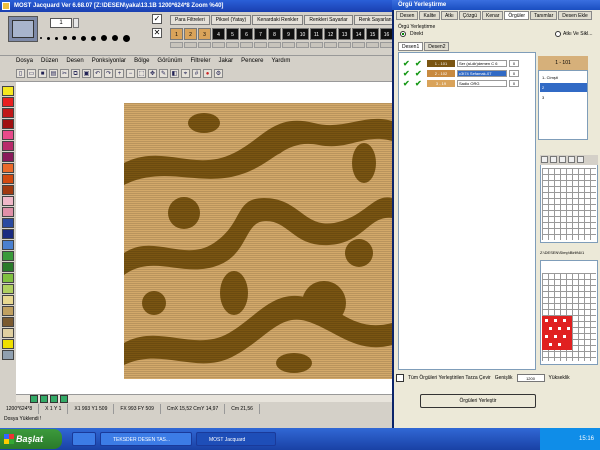  I want to click on radio-button, so click(558, 34).